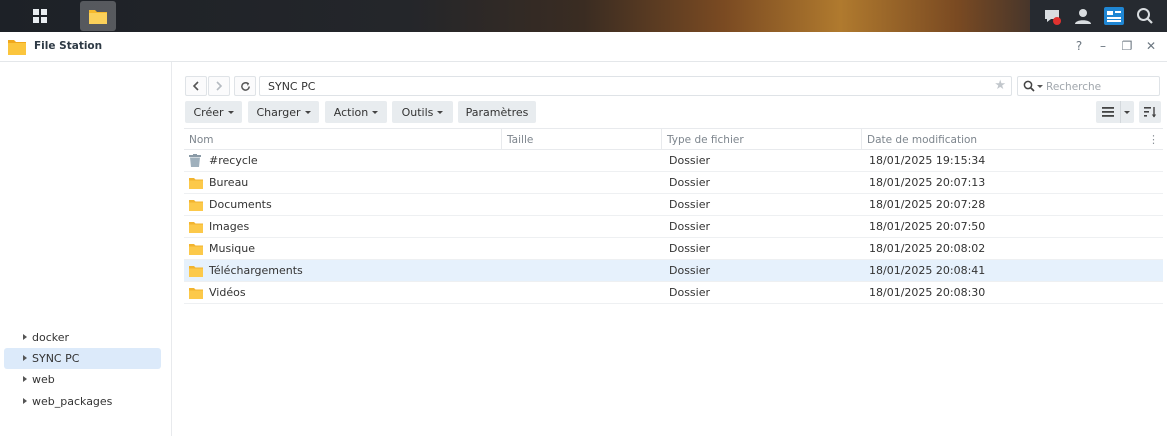 The image size is (1167, 436). I want to click on column-header-date: Date de modification, so click(1007, 139).